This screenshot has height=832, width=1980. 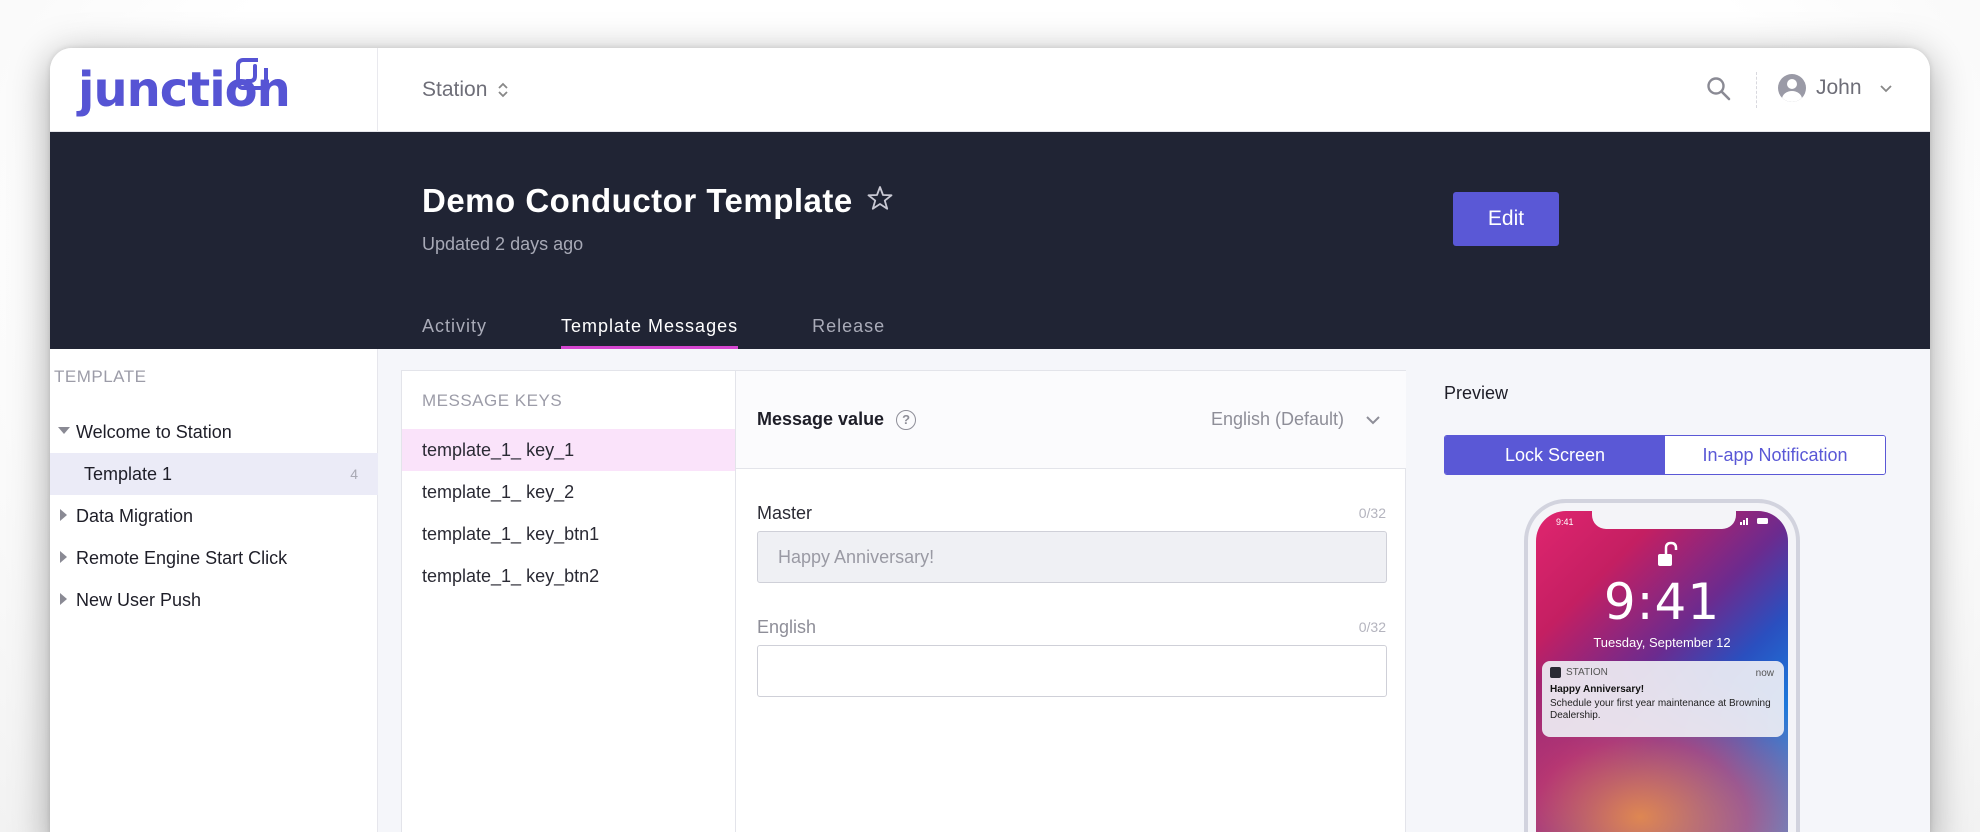 What do you see at coordinates (568, 534) in the screenshot?
I see `list-item: template_1_ key_btn1` at bounding box center [568, 534].